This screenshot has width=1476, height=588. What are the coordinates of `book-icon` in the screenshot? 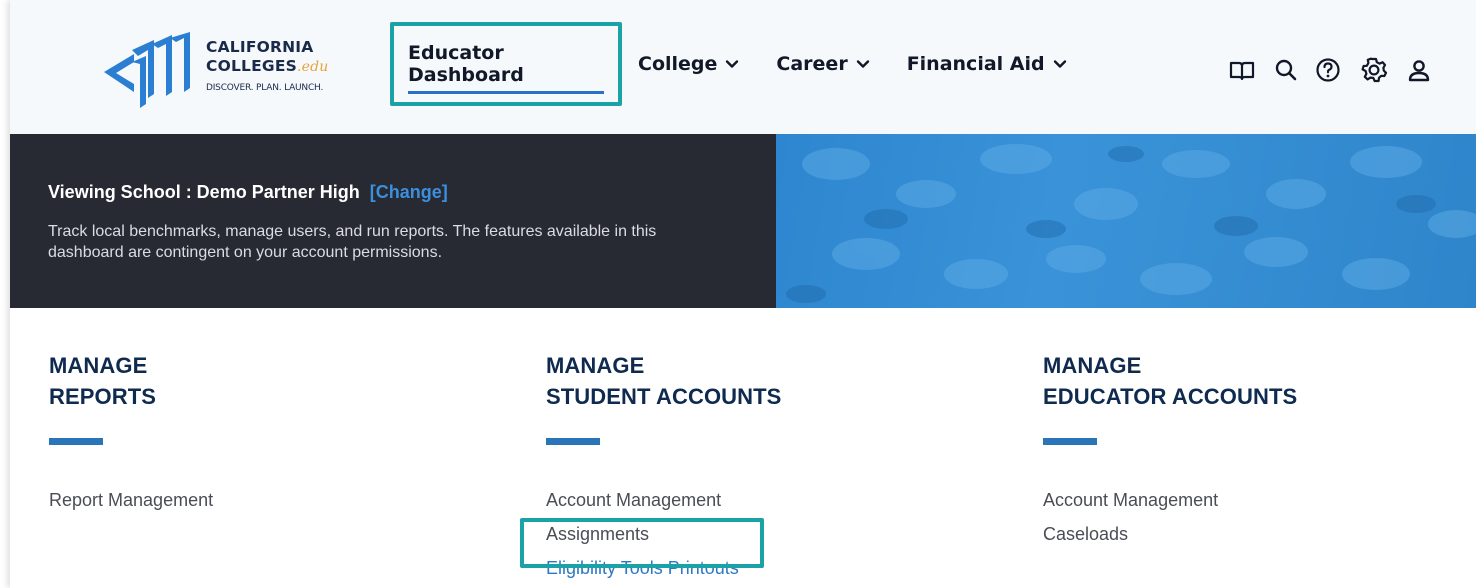 It's located at (1242, 70).